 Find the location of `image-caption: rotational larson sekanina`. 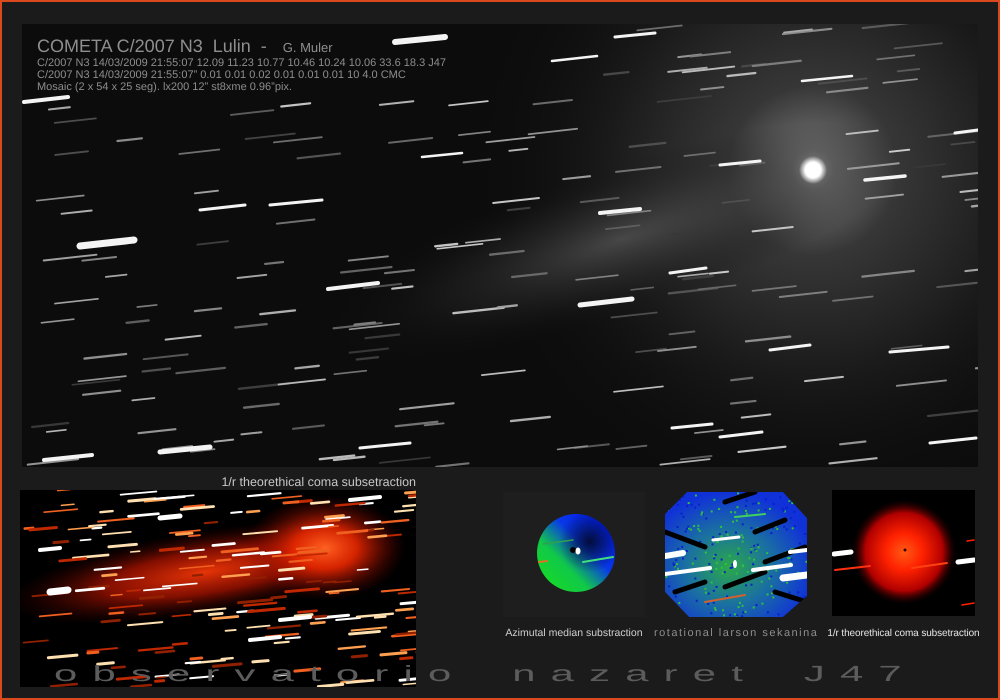

image-caption: rotational larson sekanina is located at coordinates (736, 633).